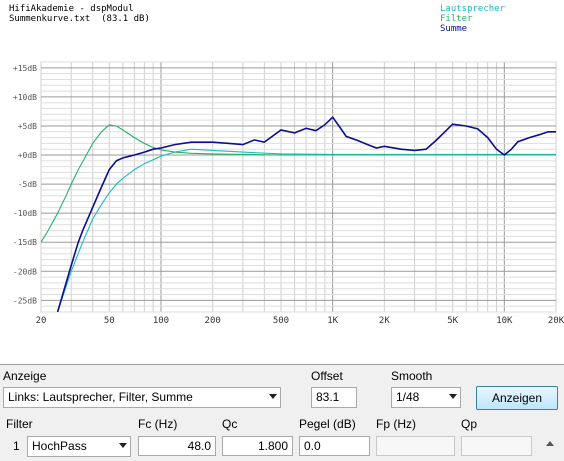 The image size is (564, 461). Describe the element at coordinates (59, 446) in the screenshot. I see `filter-type-value: HochPass` at that location.